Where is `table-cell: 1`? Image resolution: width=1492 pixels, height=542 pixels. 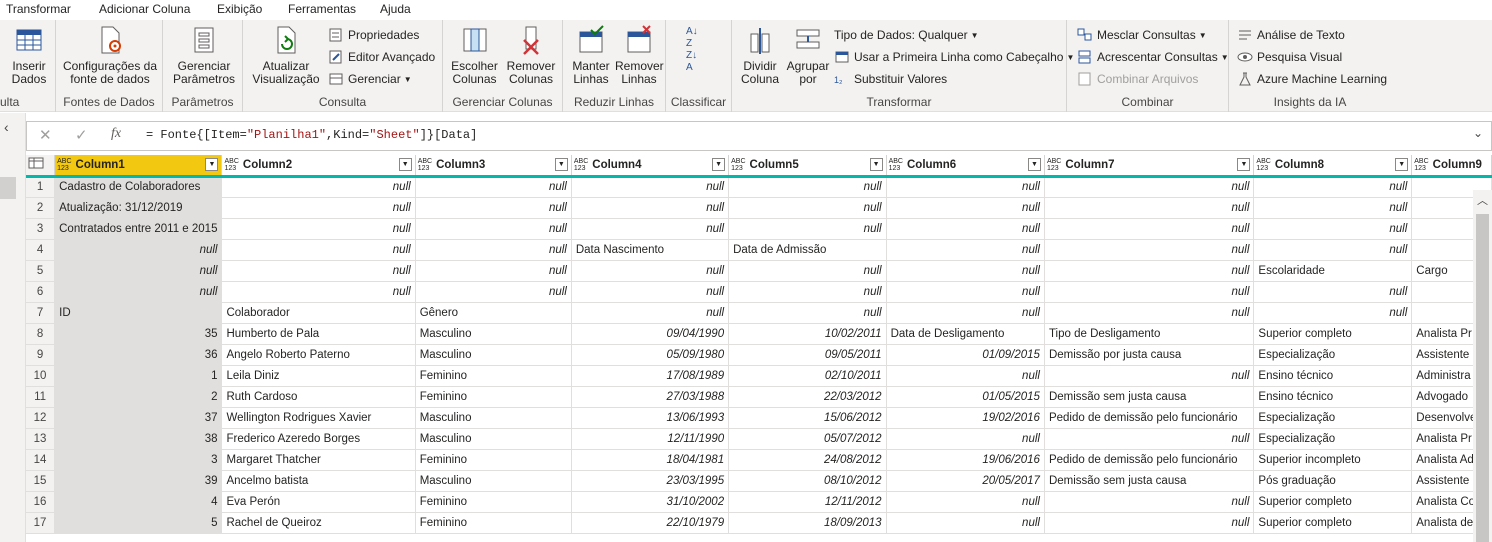
table-cell: 1 is located at coordinates (138, 376).